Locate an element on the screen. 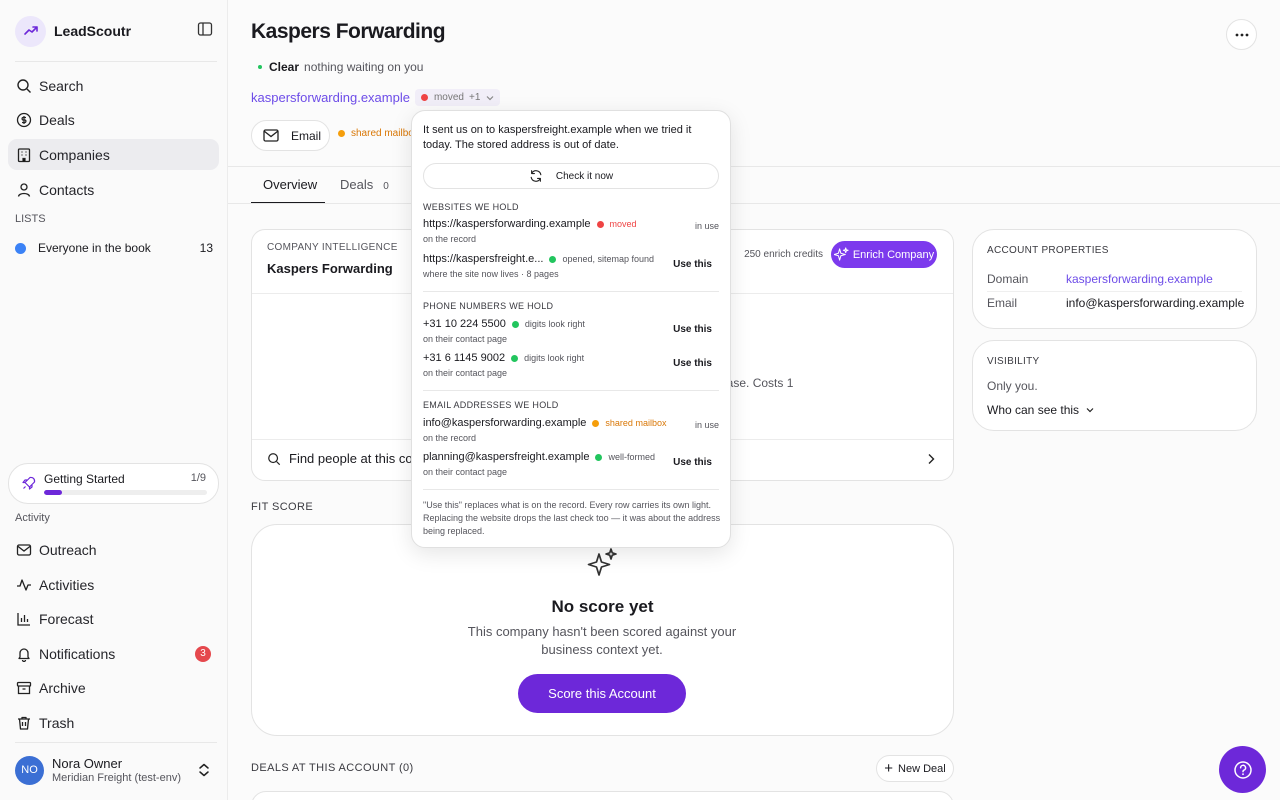 This screenshot has height=800, width=1280. visibility-dropdown-label: Who can see this is located at coordinates (1033, 410).